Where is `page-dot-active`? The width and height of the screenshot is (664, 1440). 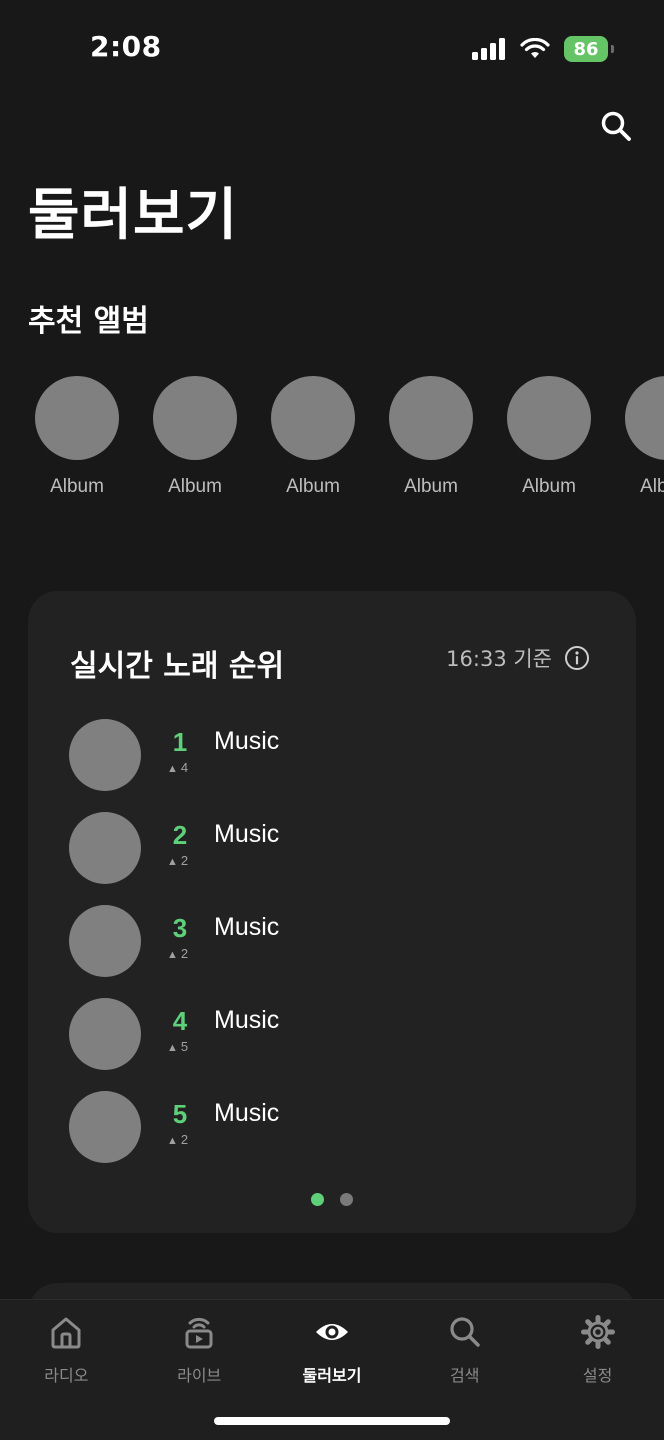
page-dot-active is located at coordinates (317, 1199).